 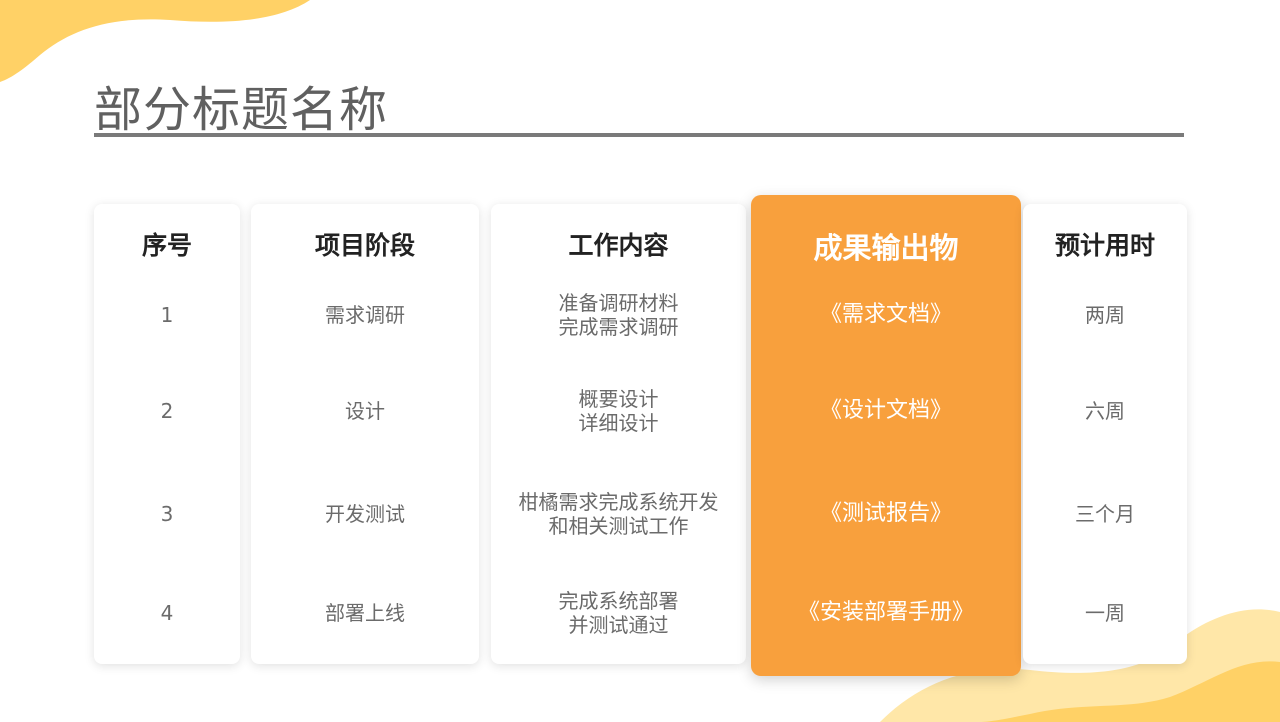 I want to click on cell-text-line: 三个月, so click(x=1105, y=514).